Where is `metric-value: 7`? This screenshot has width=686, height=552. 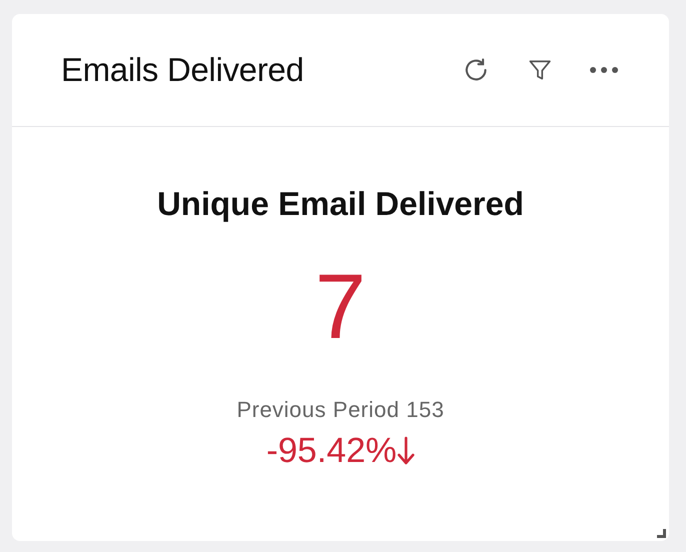 metric-value: 7 is located at coordinates (340, 307).